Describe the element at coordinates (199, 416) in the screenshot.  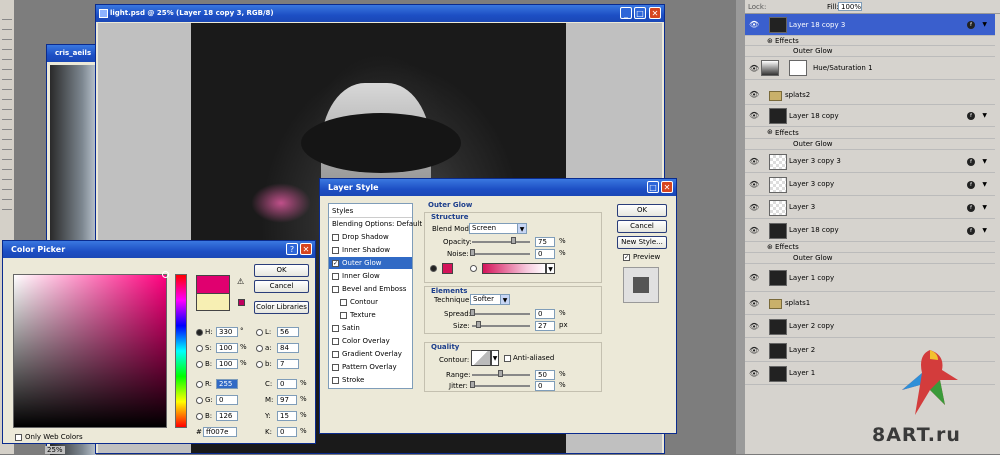
I see `blue-radio` at that location.